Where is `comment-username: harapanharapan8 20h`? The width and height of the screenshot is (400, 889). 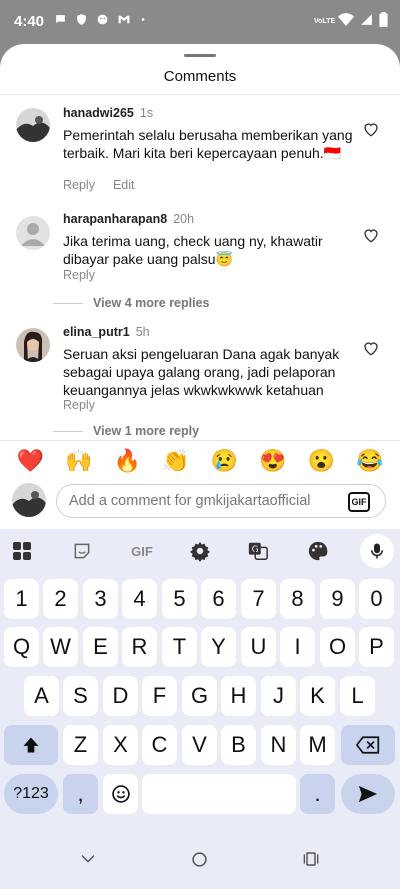 comment-username: harapanharapan8 20h is located at coordinates (128, 219).